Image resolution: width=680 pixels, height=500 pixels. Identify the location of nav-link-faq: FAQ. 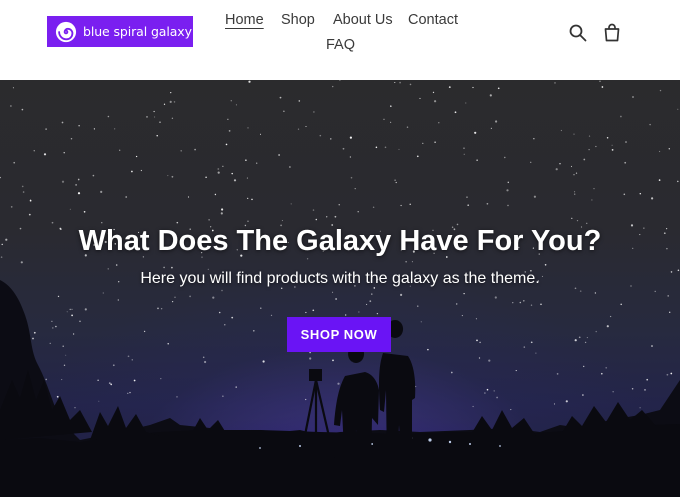
(340, 45).